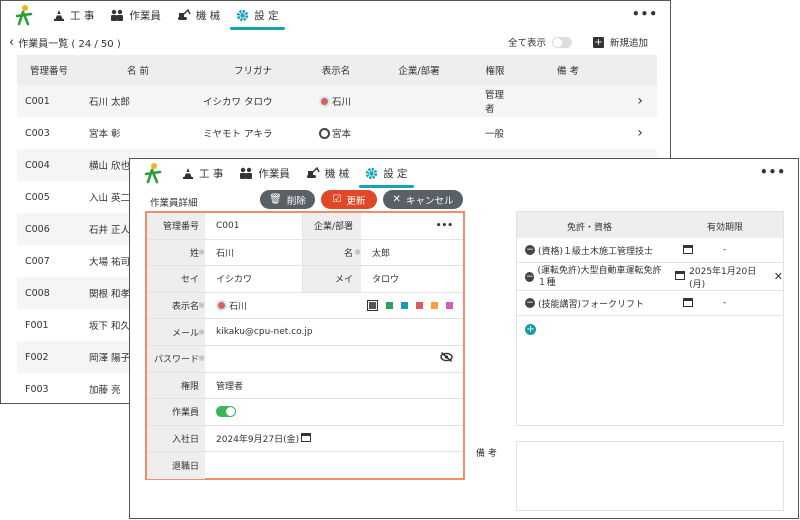  Describe the element at coordinates (337, 199) in the screenshot. I see `check-icon: ☑` at that location.